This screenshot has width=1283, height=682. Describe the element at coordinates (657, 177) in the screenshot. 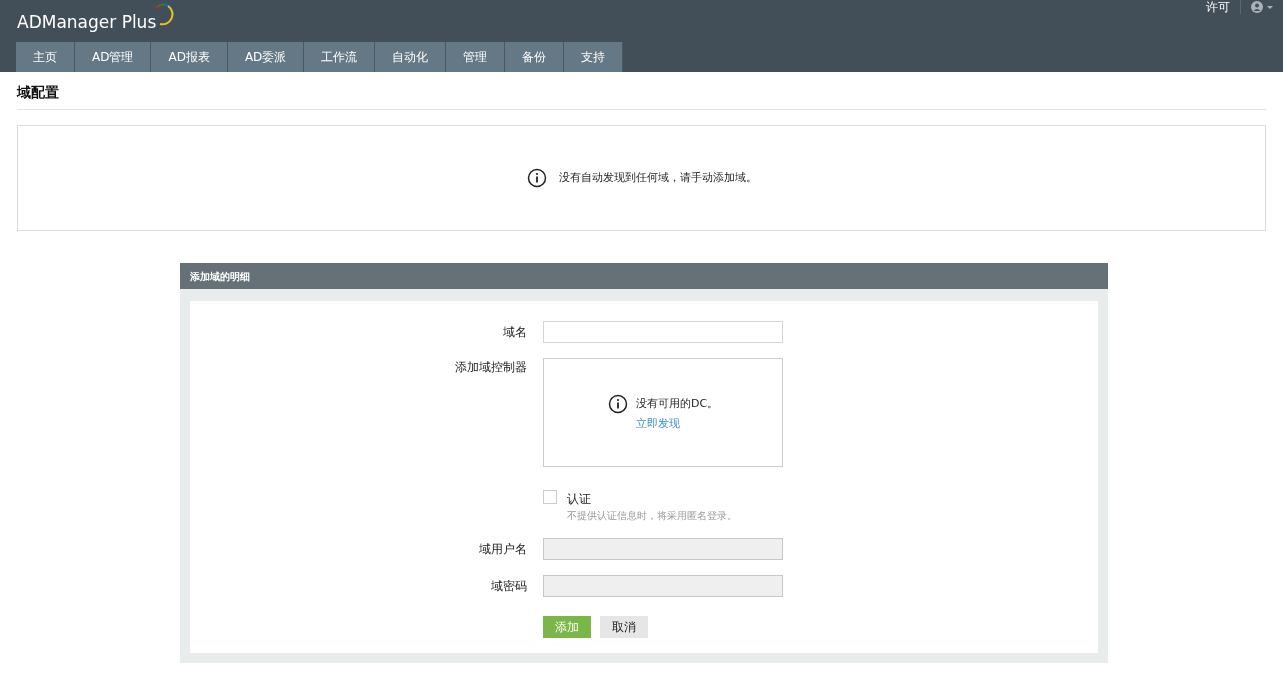

I see `notice-text: 没有自动发现到任何域，请手动添加域。` at that location.